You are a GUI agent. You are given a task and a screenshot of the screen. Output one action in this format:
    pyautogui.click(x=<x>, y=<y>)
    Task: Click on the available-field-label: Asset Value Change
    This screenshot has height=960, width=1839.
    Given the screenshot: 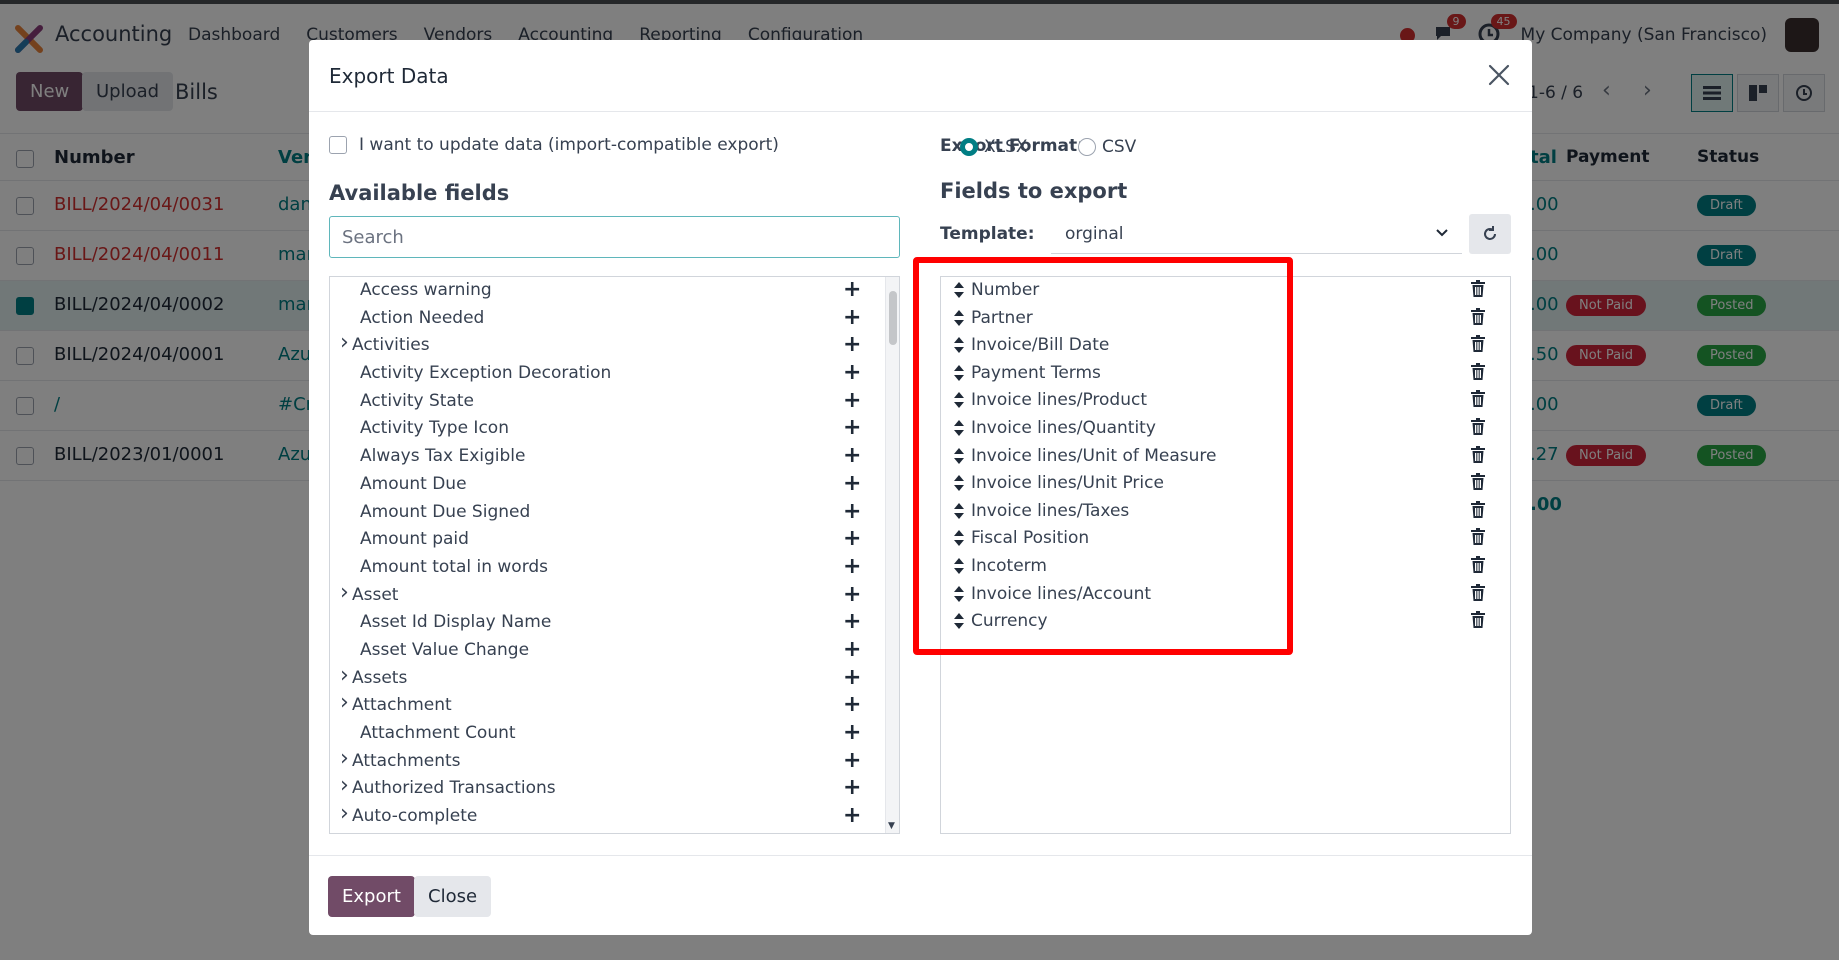 What is the action you would take?
    pyautogui.click(x=444, y=650)
    